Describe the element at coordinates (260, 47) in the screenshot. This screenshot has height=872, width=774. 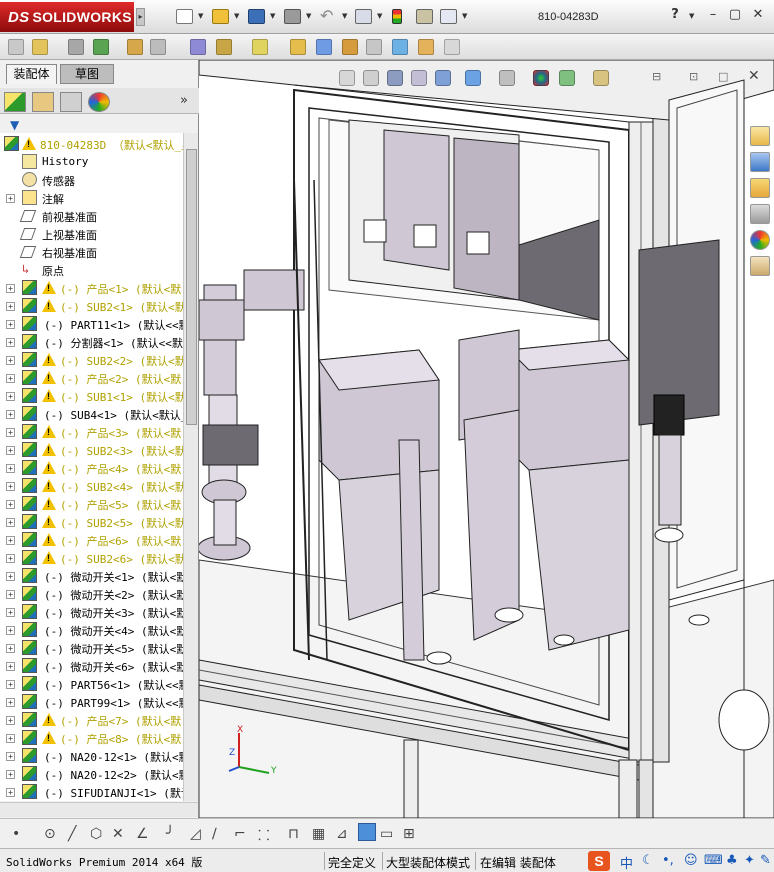
I see `new-motion-study-icon` at that location.